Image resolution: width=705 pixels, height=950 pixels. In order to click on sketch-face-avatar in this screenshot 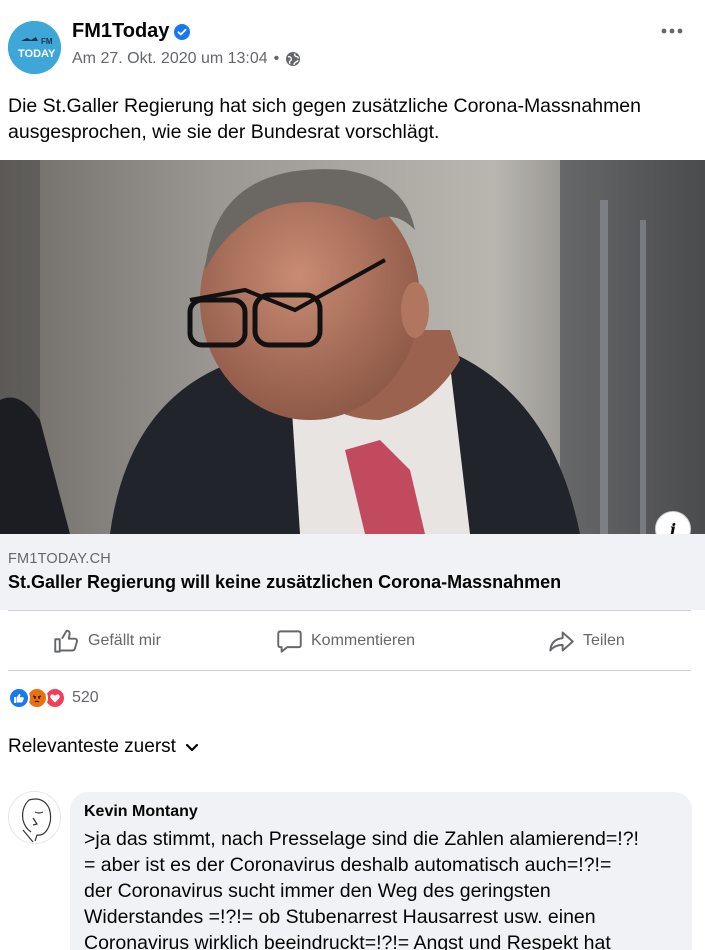, I will do `click(34, 817)`.